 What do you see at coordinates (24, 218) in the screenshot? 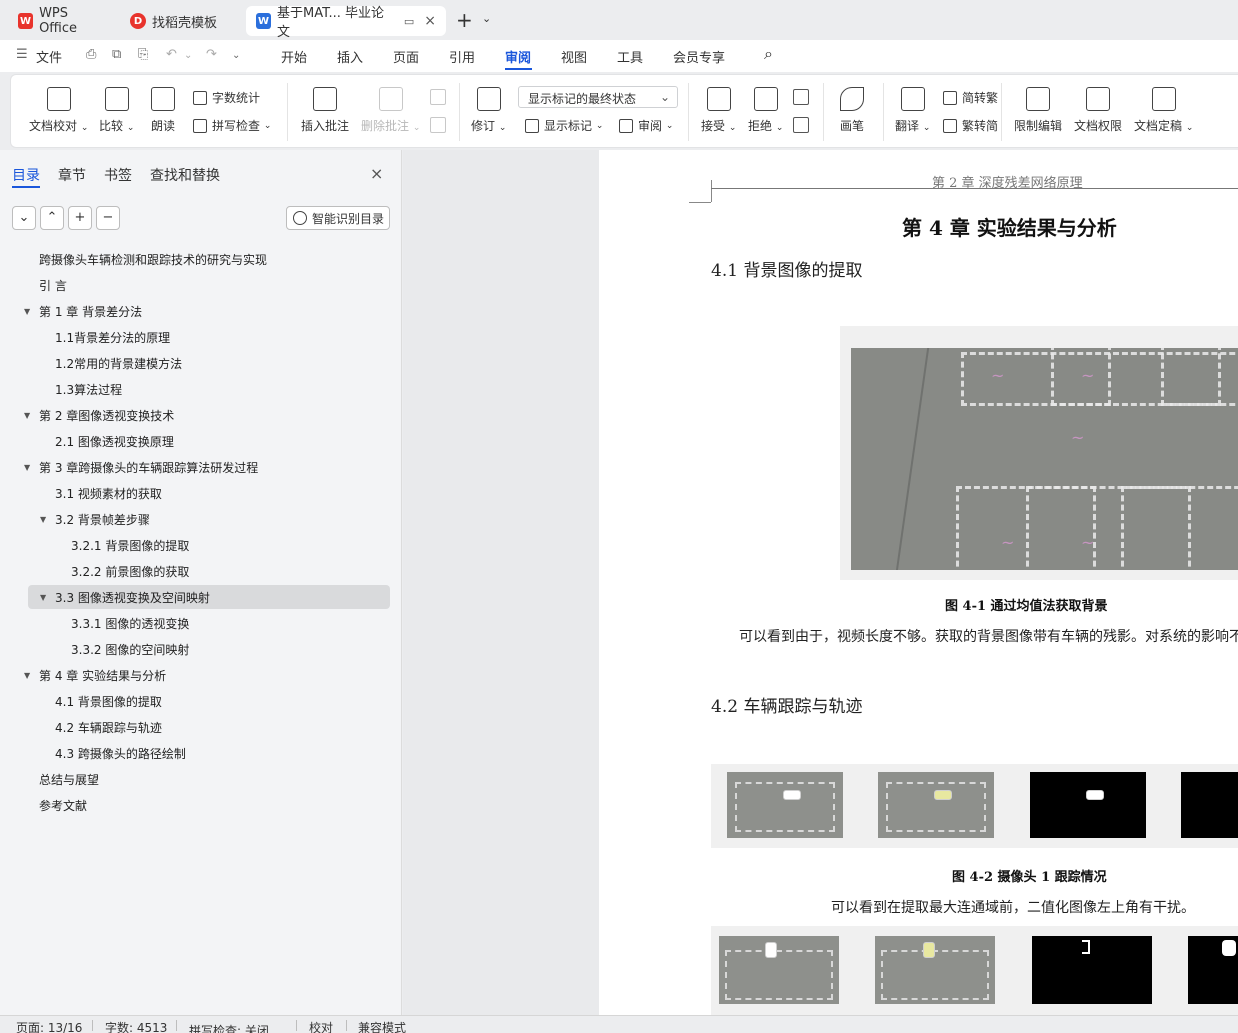
I see `collapse-level-button: ⌄` at bounding box center [24, 218].